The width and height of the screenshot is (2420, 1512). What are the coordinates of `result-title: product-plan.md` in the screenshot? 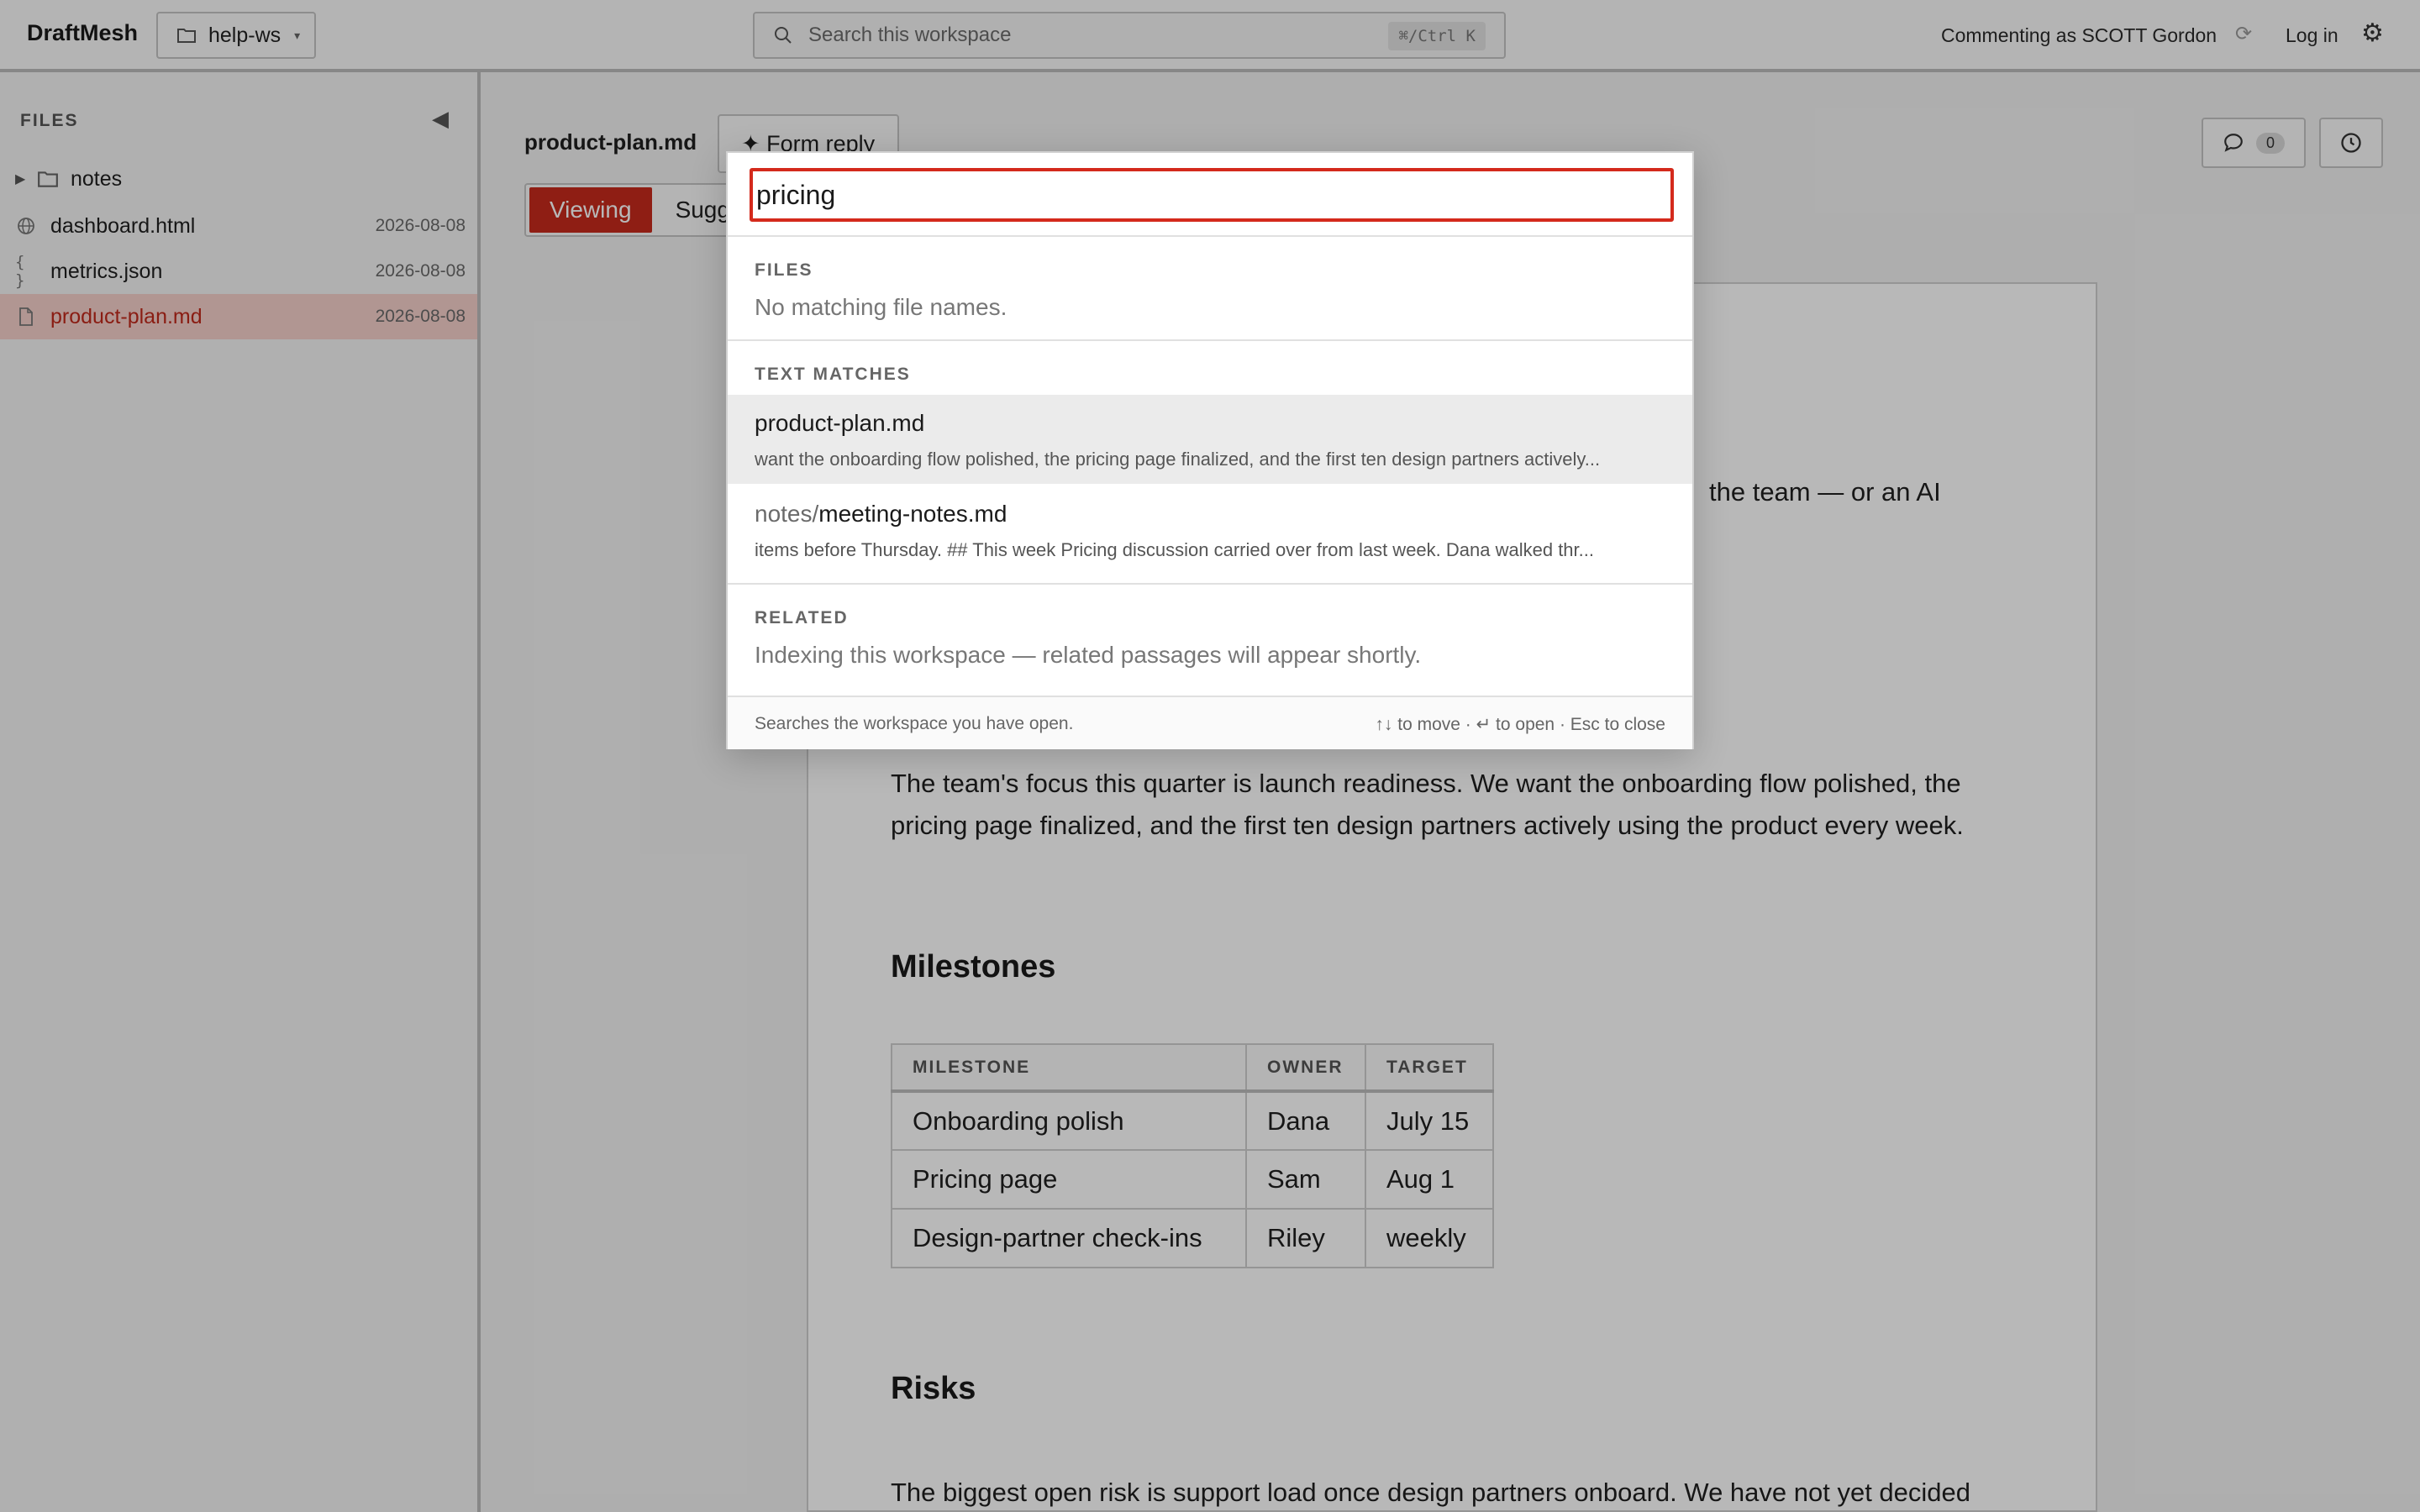 It's located at (840, 423).